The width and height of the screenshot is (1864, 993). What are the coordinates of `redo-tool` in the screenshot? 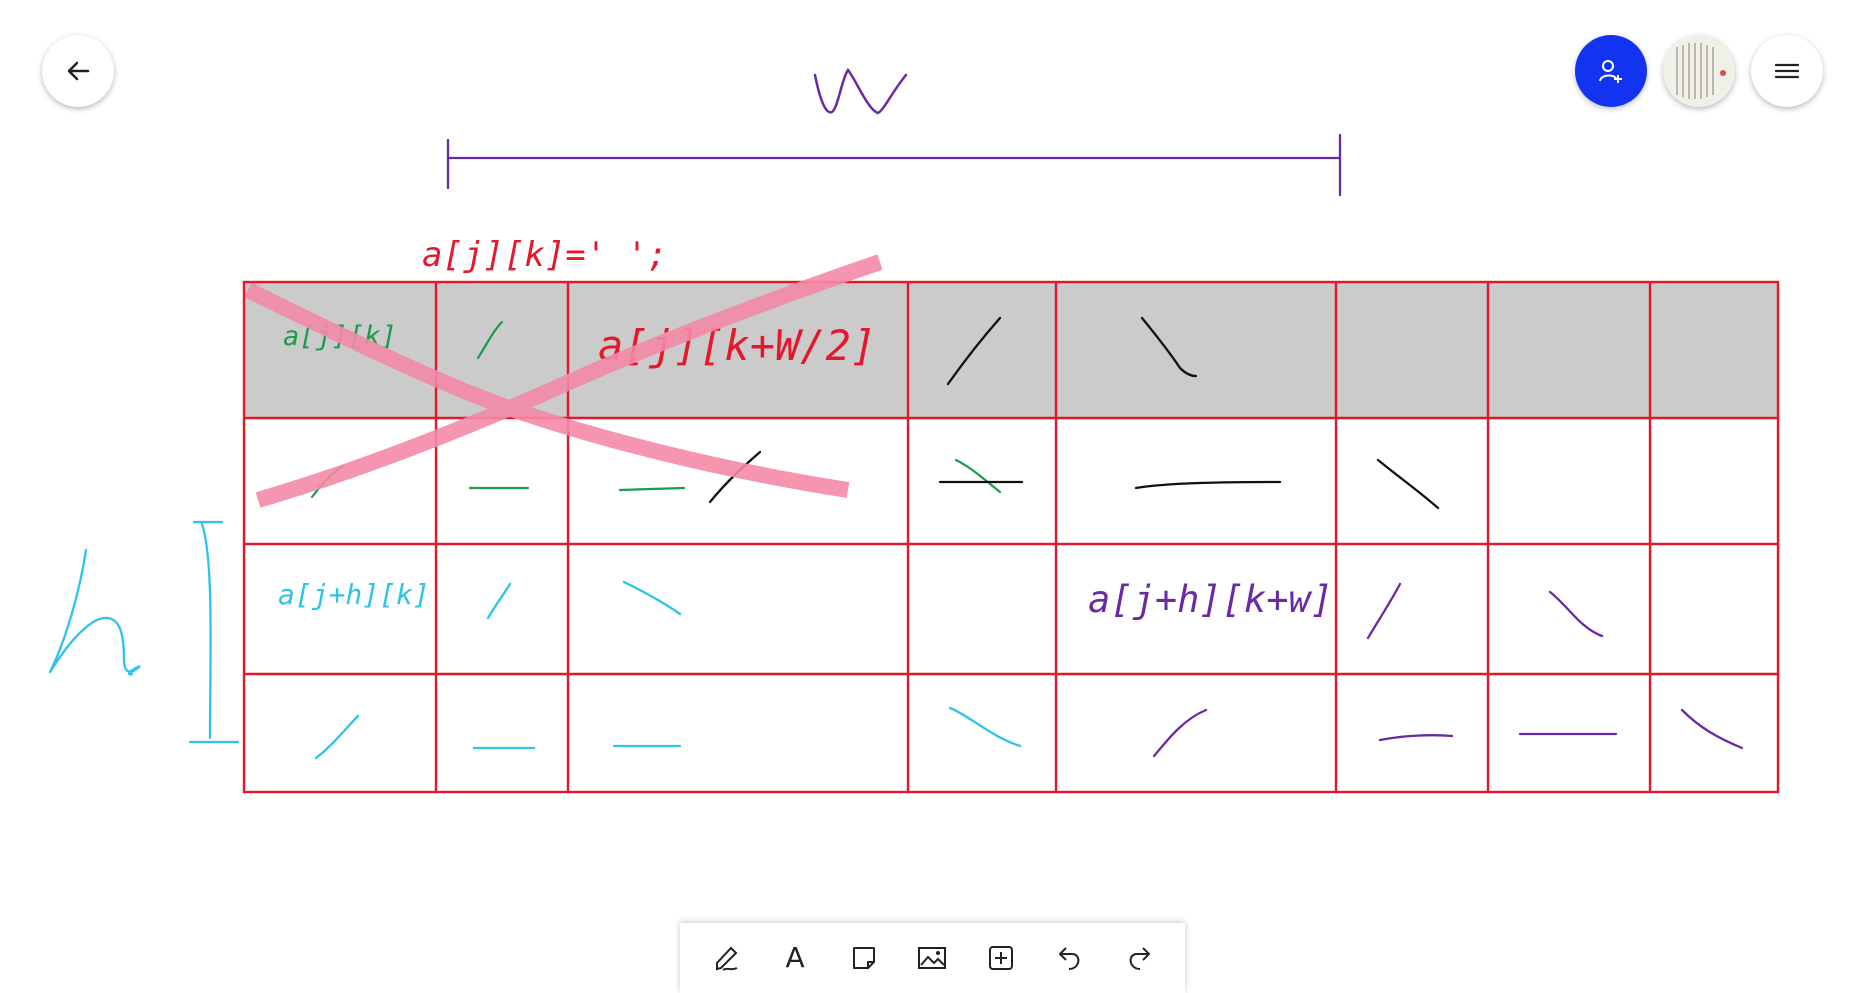 It's located at (1139, 958).